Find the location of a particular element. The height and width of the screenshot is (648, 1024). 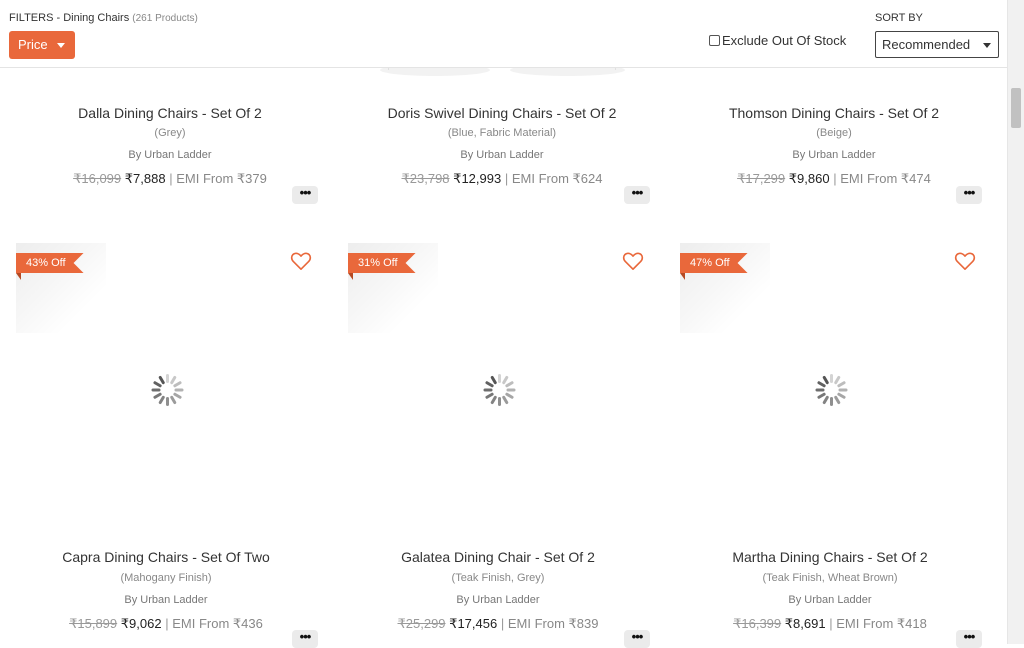

sort-label: SORT BY is located at coordinates (899, 18).